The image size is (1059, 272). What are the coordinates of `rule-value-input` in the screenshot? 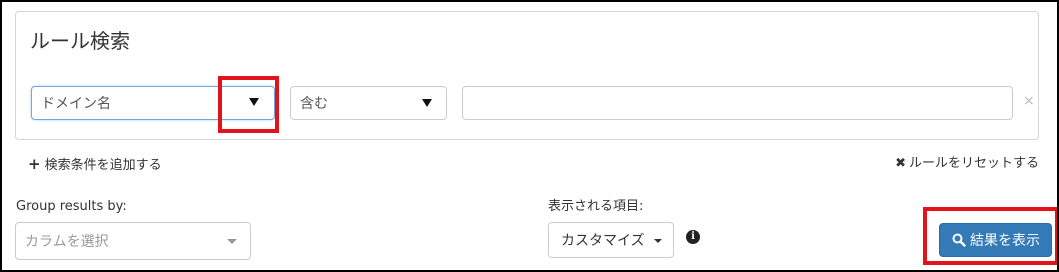 It's located at (737, 103).